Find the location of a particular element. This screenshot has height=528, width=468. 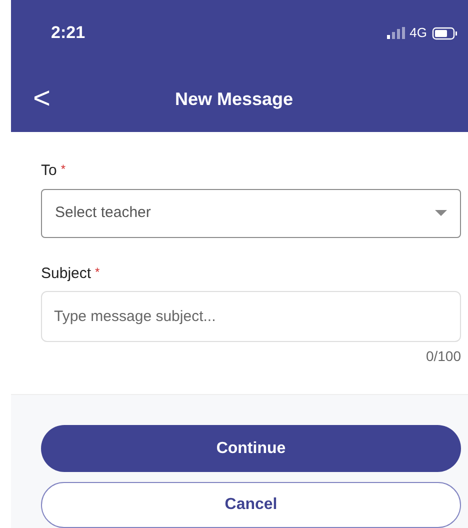

field-label: Subject is located at coordinates (66, 274).